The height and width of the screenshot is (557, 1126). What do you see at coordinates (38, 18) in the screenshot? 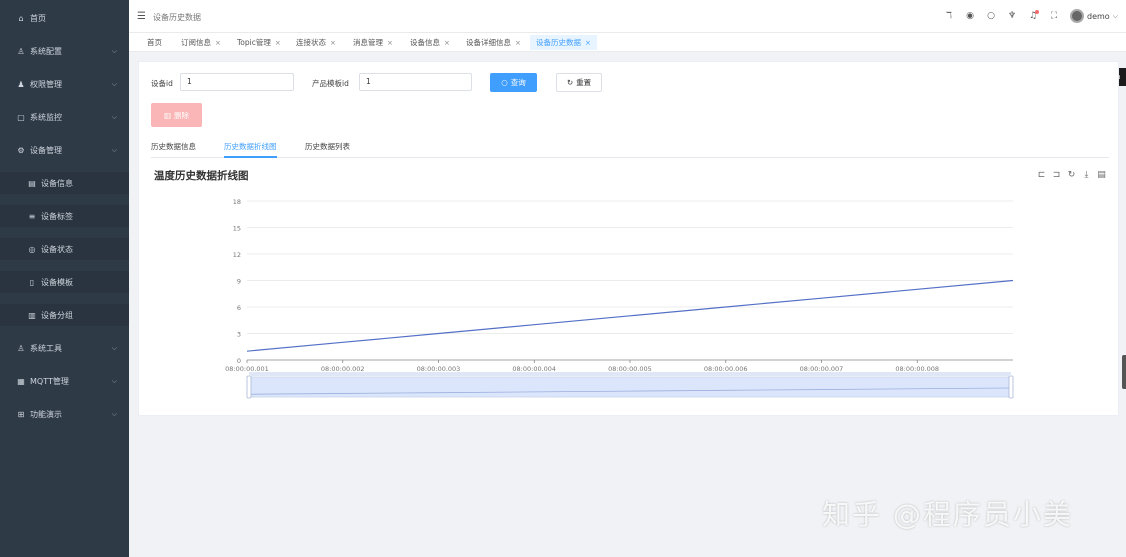
I see `sidebar-item-label: 首页` at bounding box center [38, 18].